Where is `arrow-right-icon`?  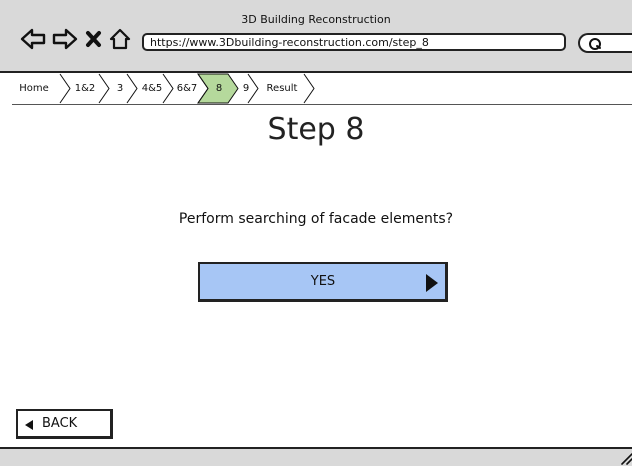 arrow-right-icon is located at coordinates (65, 39).